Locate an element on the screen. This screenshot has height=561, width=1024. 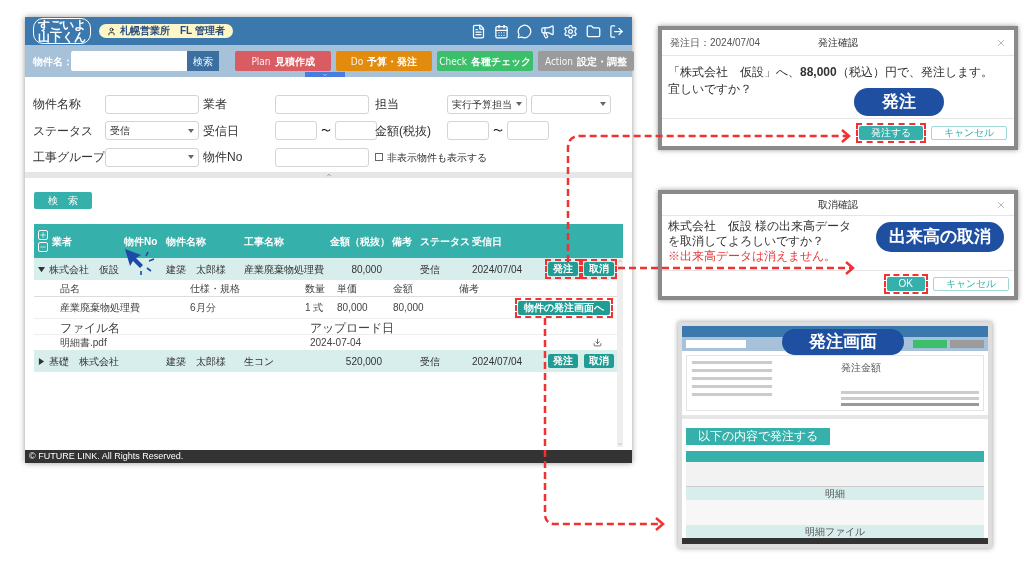
column-header: ステータス is located at coordinates (445, 241).